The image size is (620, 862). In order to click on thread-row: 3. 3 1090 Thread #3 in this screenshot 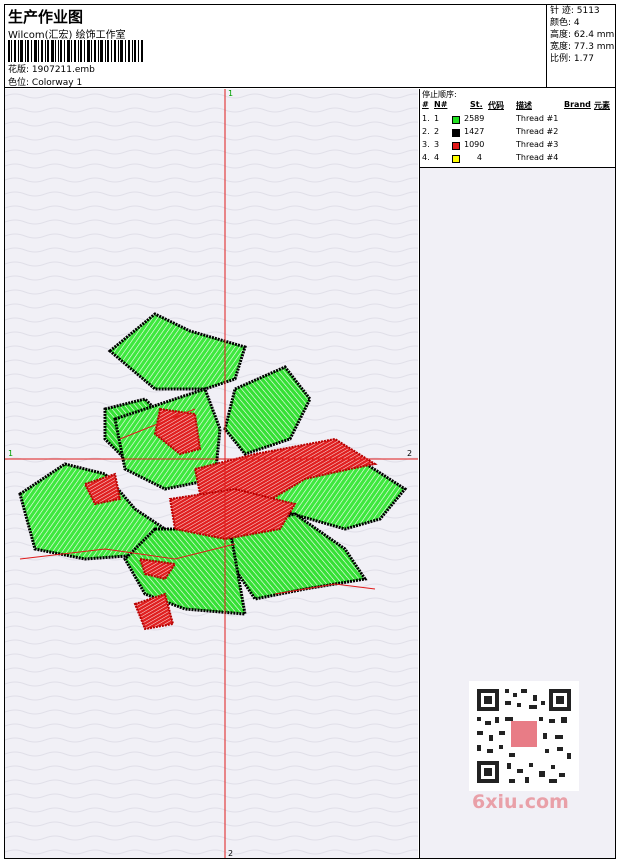, I will do `click(517, 146)`.